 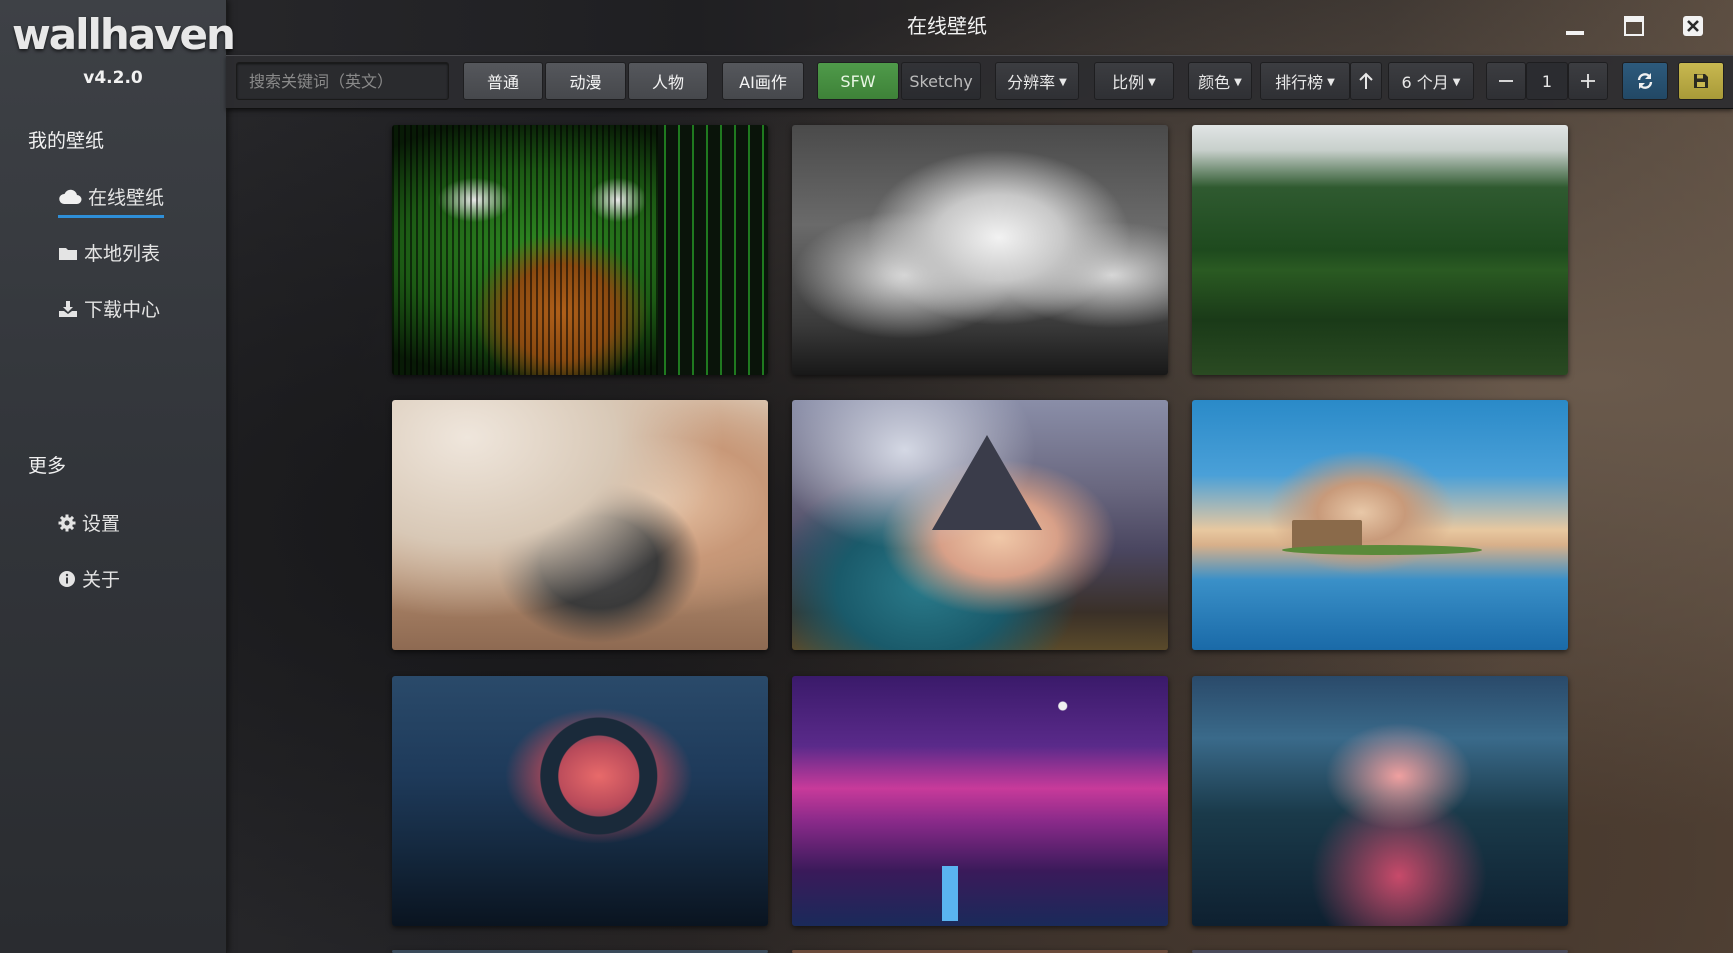 I want to click on mountain-peak, so click(x=987, y=482).